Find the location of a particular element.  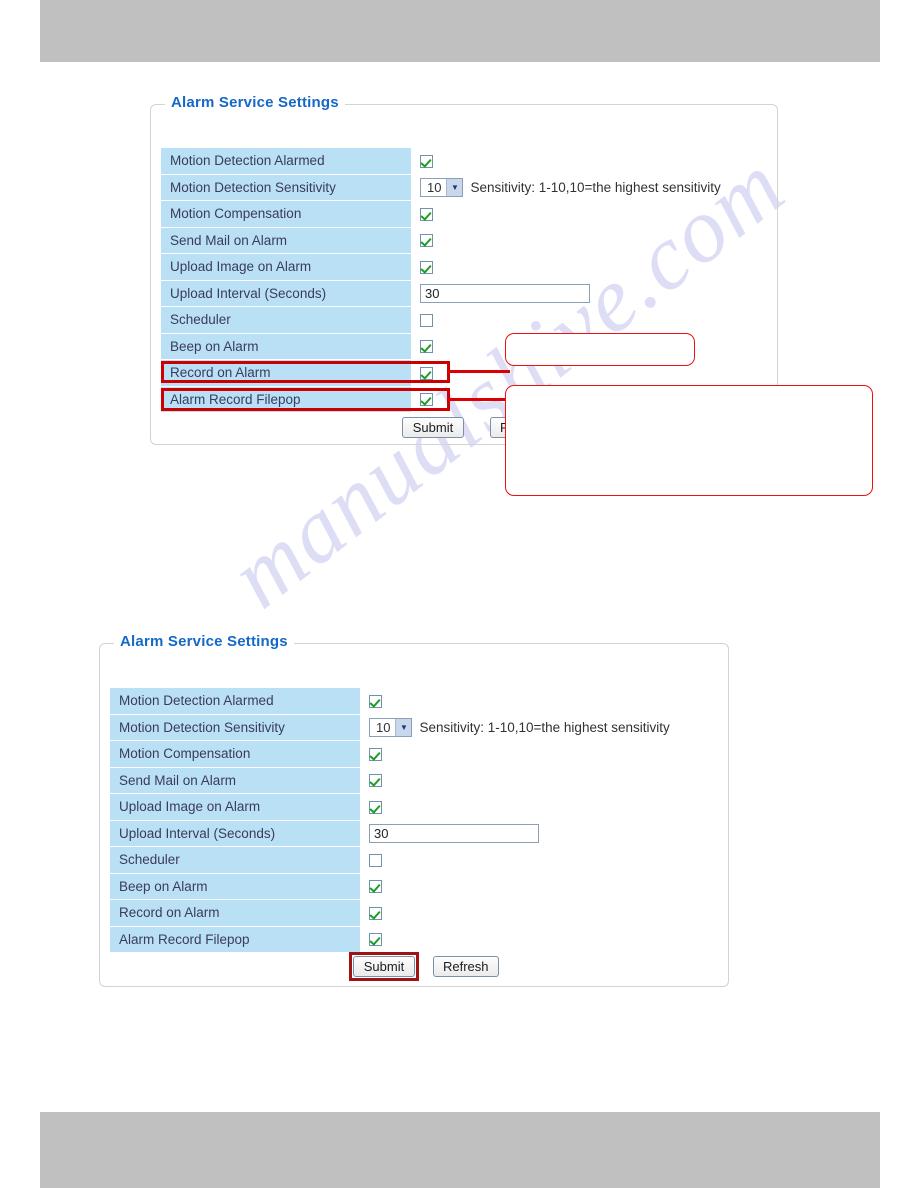

table-row: Record on Alarm is located at coordinates (390, 913).